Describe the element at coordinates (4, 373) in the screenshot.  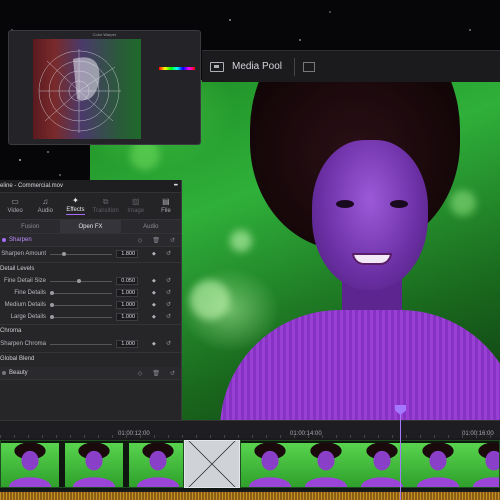
I see `beauty-enable-toggle` at that location.